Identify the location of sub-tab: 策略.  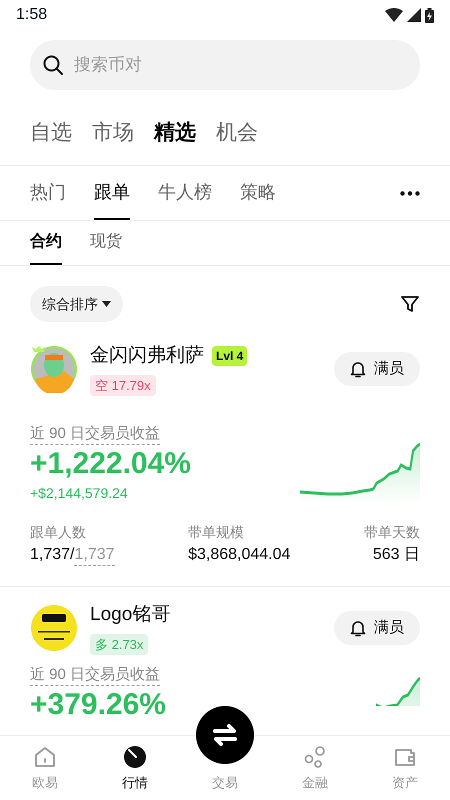
(258, 193).